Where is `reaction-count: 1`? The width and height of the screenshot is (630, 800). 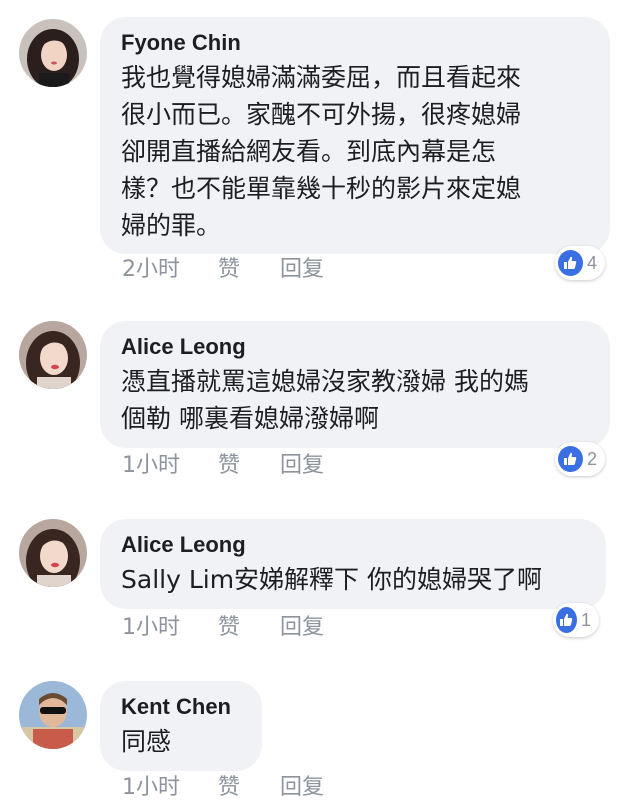
reaction-count: 1 is located at coordinates (576, 620).